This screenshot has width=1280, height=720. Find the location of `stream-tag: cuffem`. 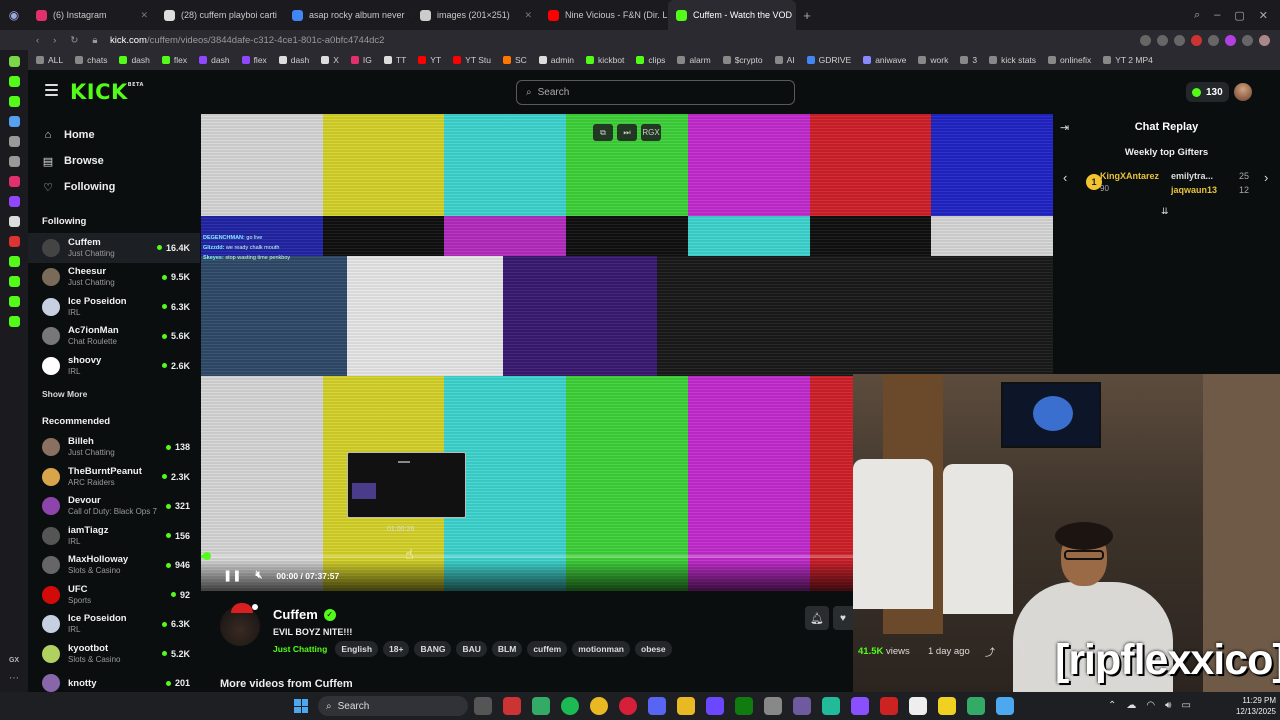

stream-tag: cuffem is located at coordinates (547, 649).